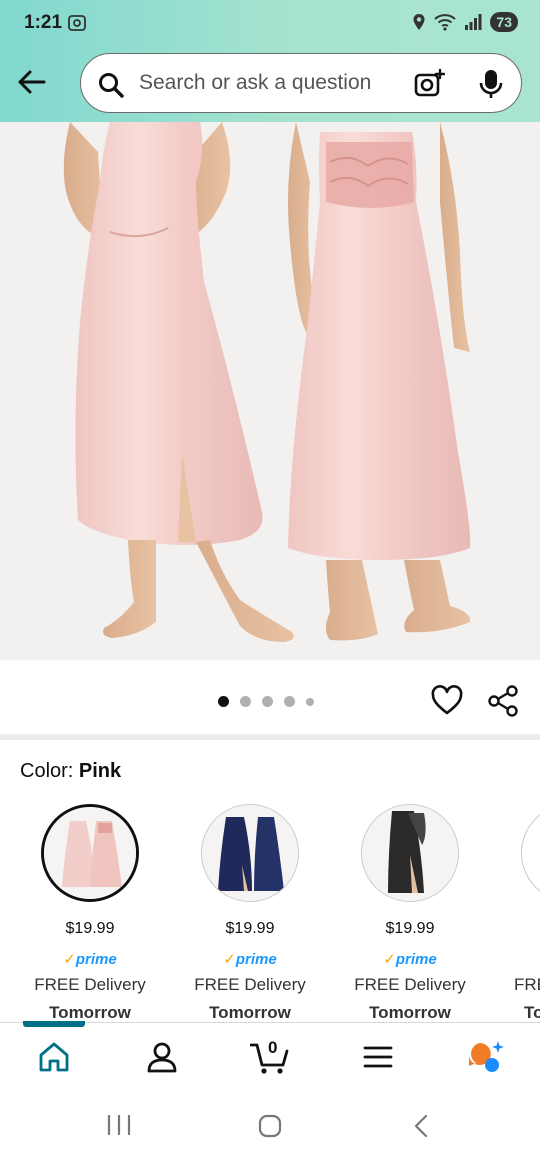 The height and width of the screenshot is (1158, 540). I want to click on search-bar, so click(301, 83).